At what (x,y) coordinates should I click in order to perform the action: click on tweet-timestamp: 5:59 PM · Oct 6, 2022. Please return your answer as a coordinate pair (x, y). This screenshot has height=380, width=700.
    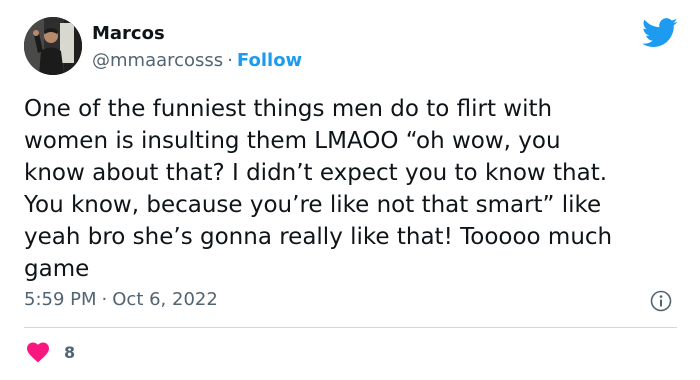
    Looking at the image, I should click on (121, 300).